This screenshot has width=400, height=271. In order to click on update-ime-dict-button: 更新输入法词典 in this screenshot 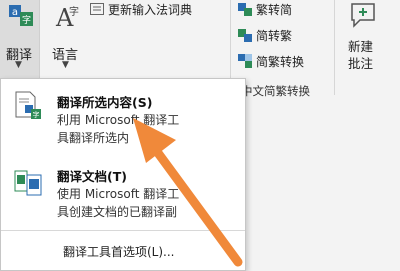, I will do `click(141, 9)`.